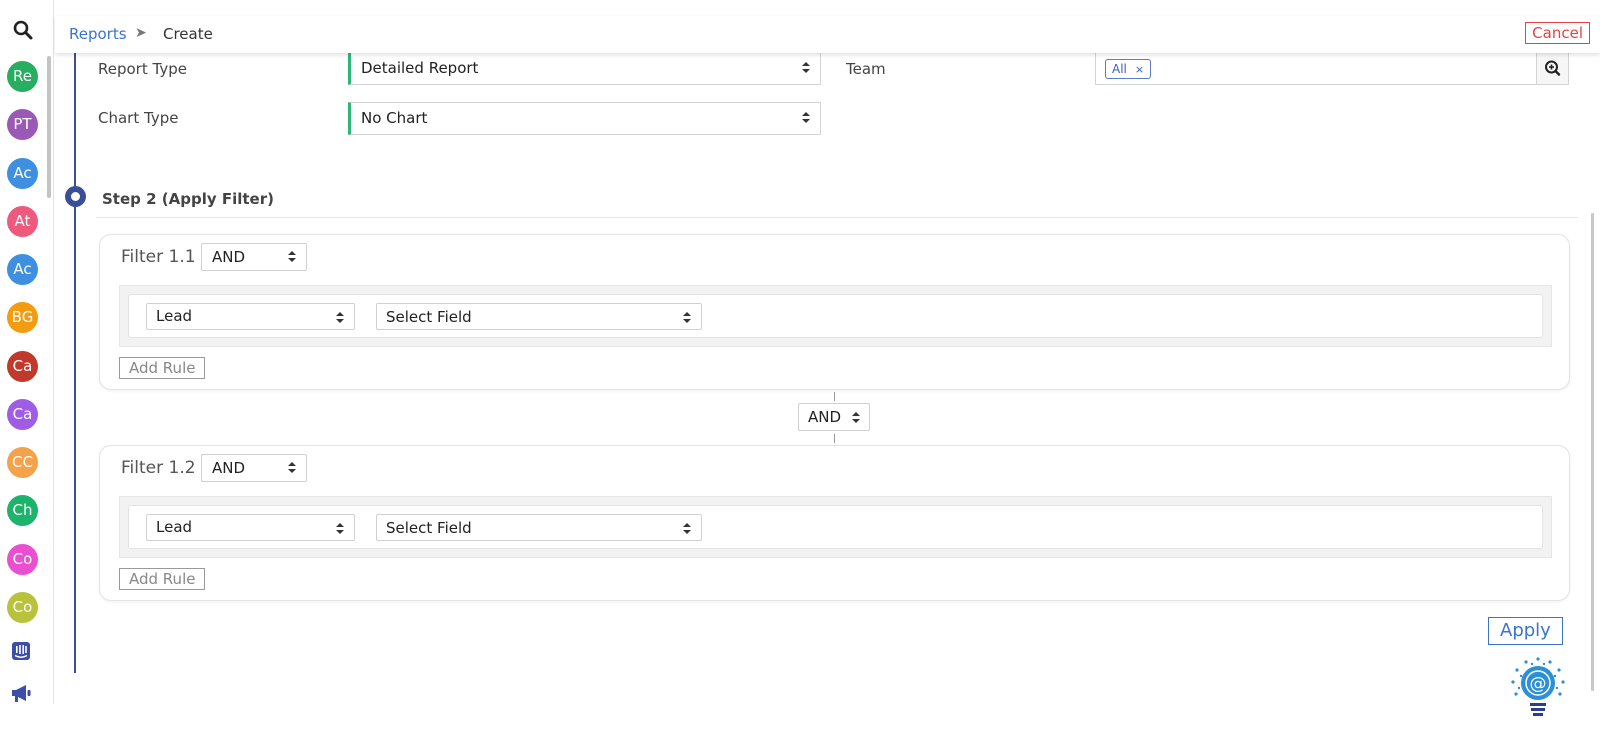 Image resolution: width=1600 pixels, height=740 pixels. I want to click on sidebar-avatar: Ch, so click(22, 510).